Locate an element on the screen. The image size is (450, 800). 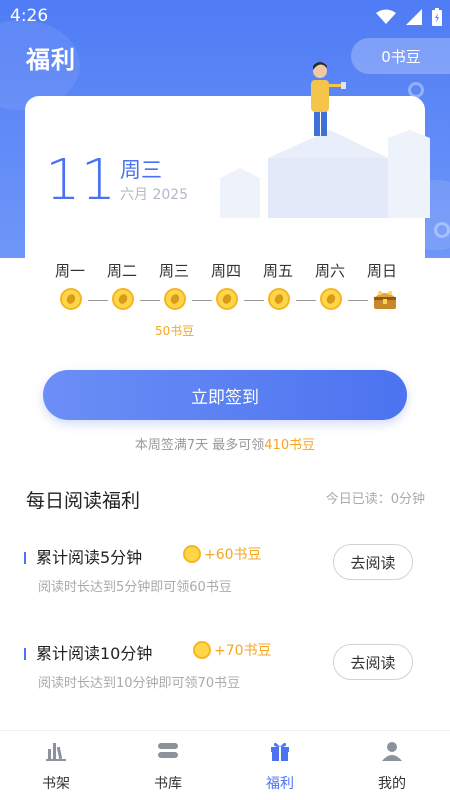
weekday-label: 周四 is located at coordinates (225, 271).